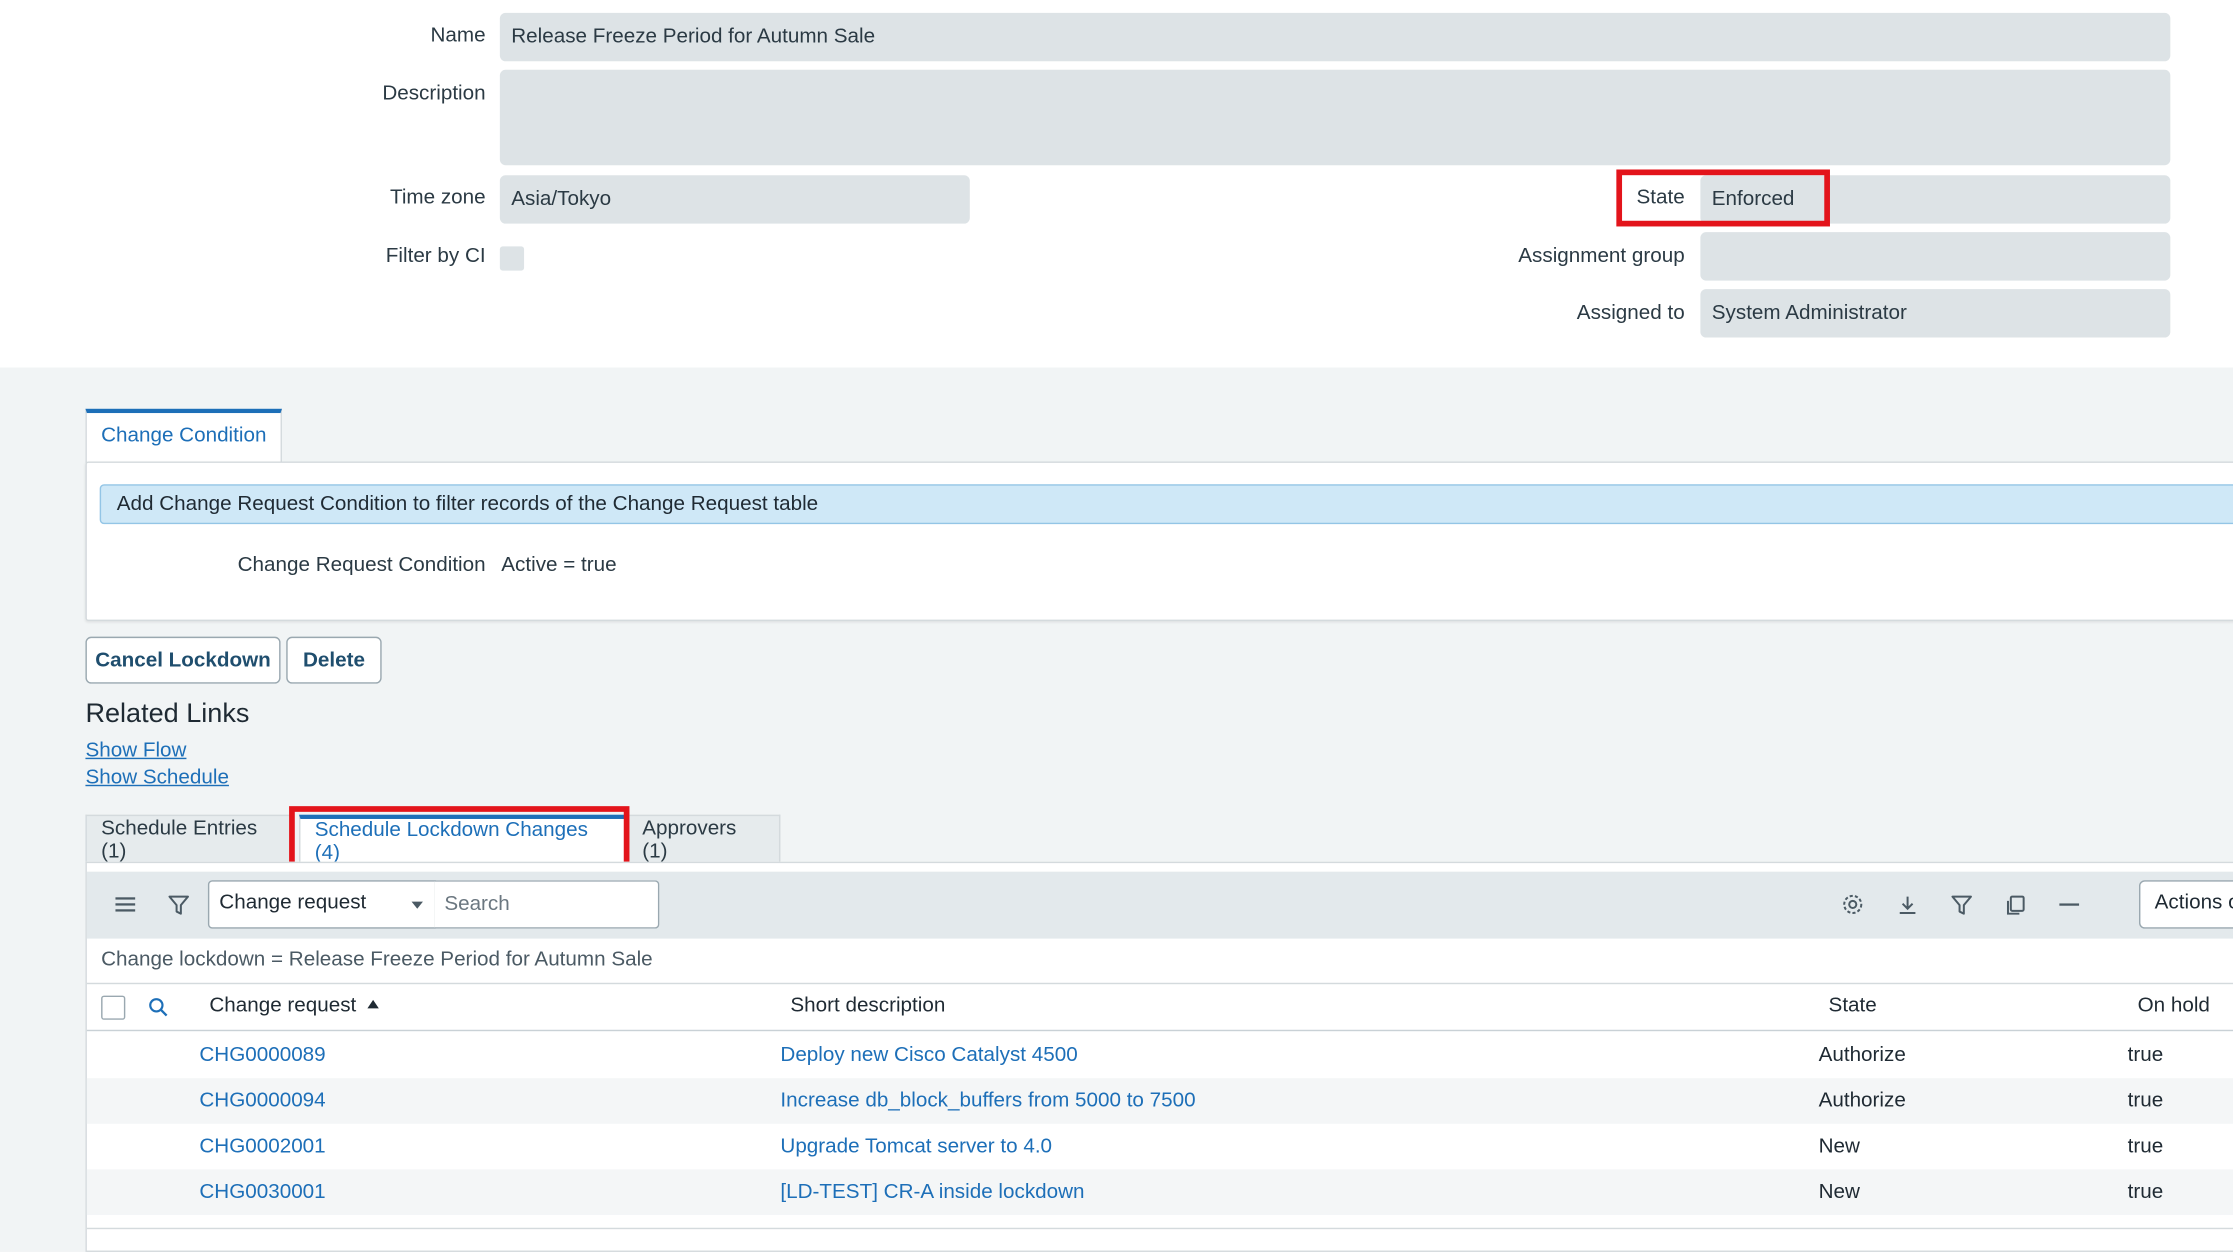 The height and width of the screenshot is (1252, 2233). Describe the element at coordinates (734, 199) in the screenshot. I see `timezone-field: Asia/Tokyo` at that location.